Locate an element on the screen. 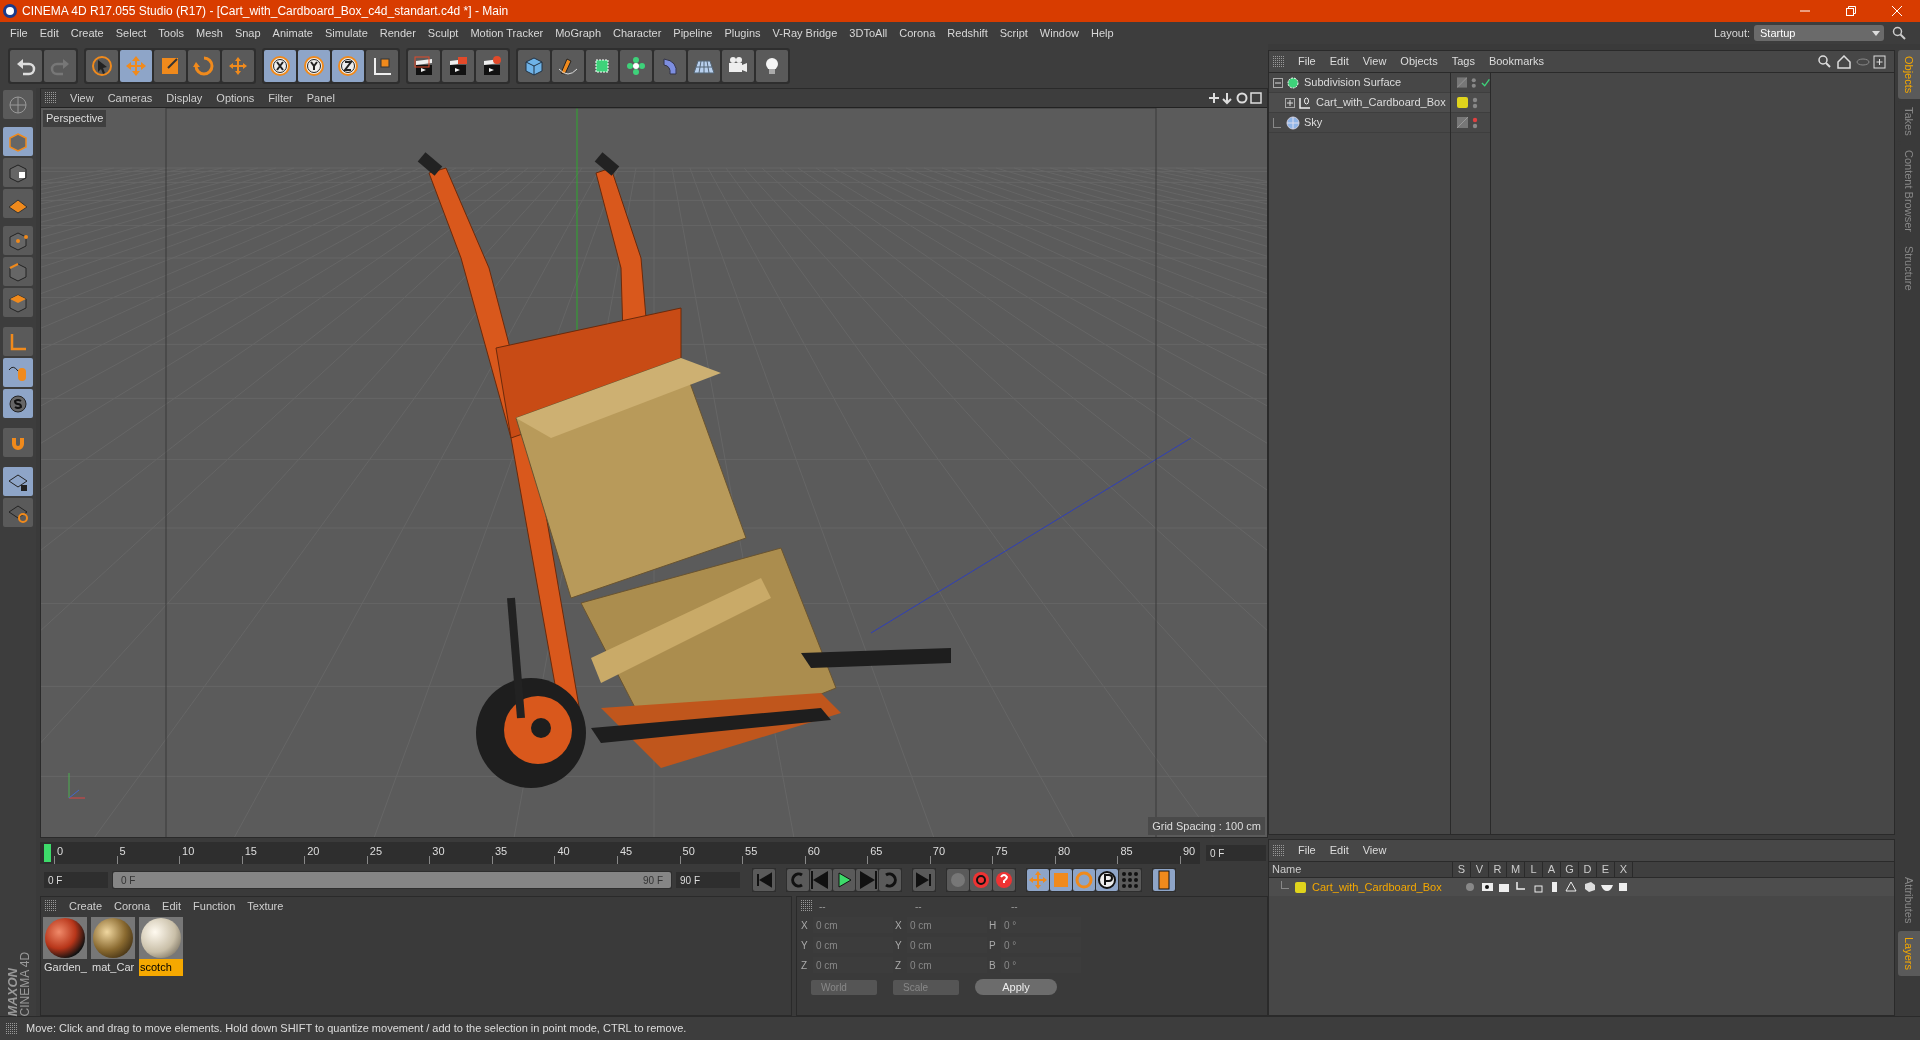  side-tab: Layers is located at coordinates (1909, 953).